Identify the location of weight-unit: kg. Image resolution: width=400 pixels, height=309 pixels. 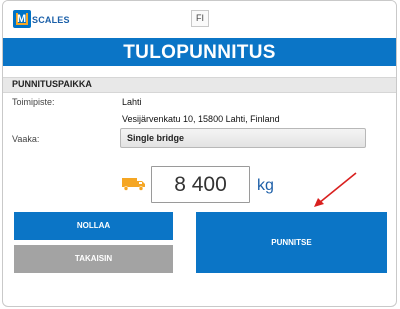
(265, 185).